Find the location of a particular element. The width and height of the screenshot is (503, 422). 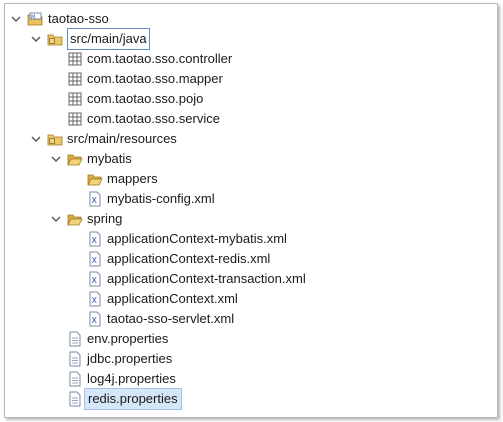

folder-label: spring is located at coordinates (105, 218).